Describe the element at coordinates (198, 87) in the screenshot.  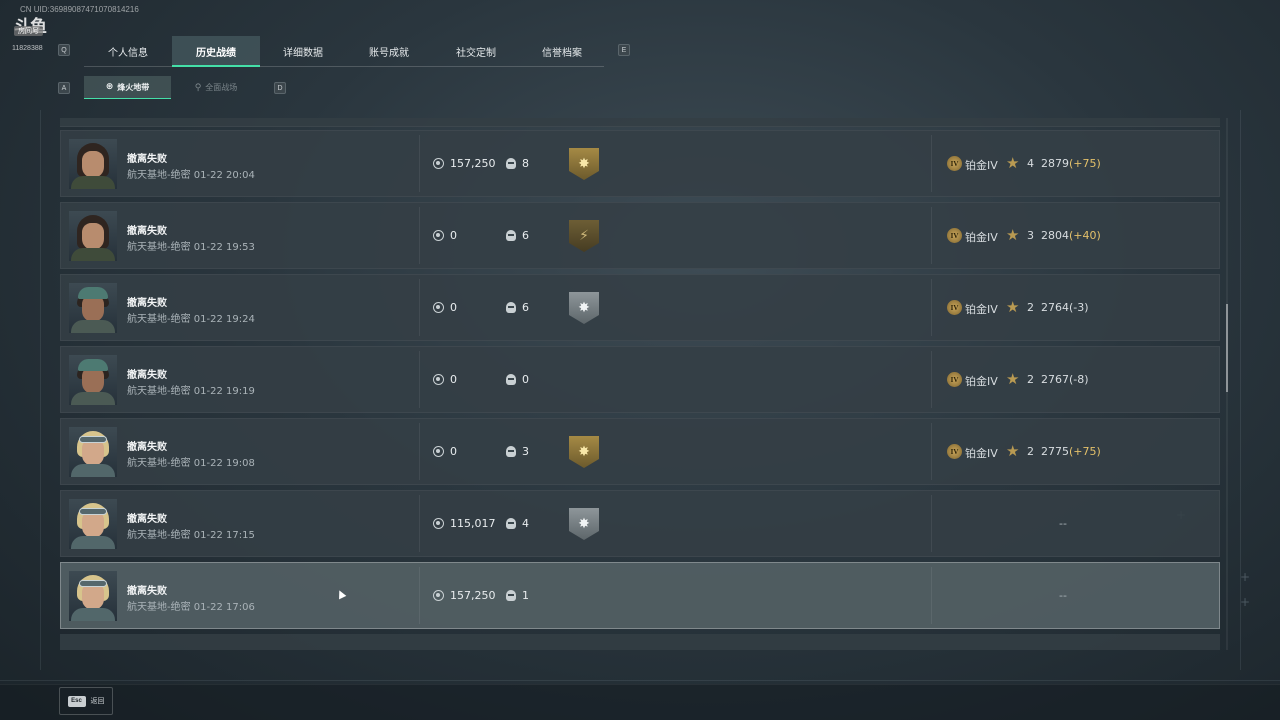
I see `tower-icon: ⚲` at that location.